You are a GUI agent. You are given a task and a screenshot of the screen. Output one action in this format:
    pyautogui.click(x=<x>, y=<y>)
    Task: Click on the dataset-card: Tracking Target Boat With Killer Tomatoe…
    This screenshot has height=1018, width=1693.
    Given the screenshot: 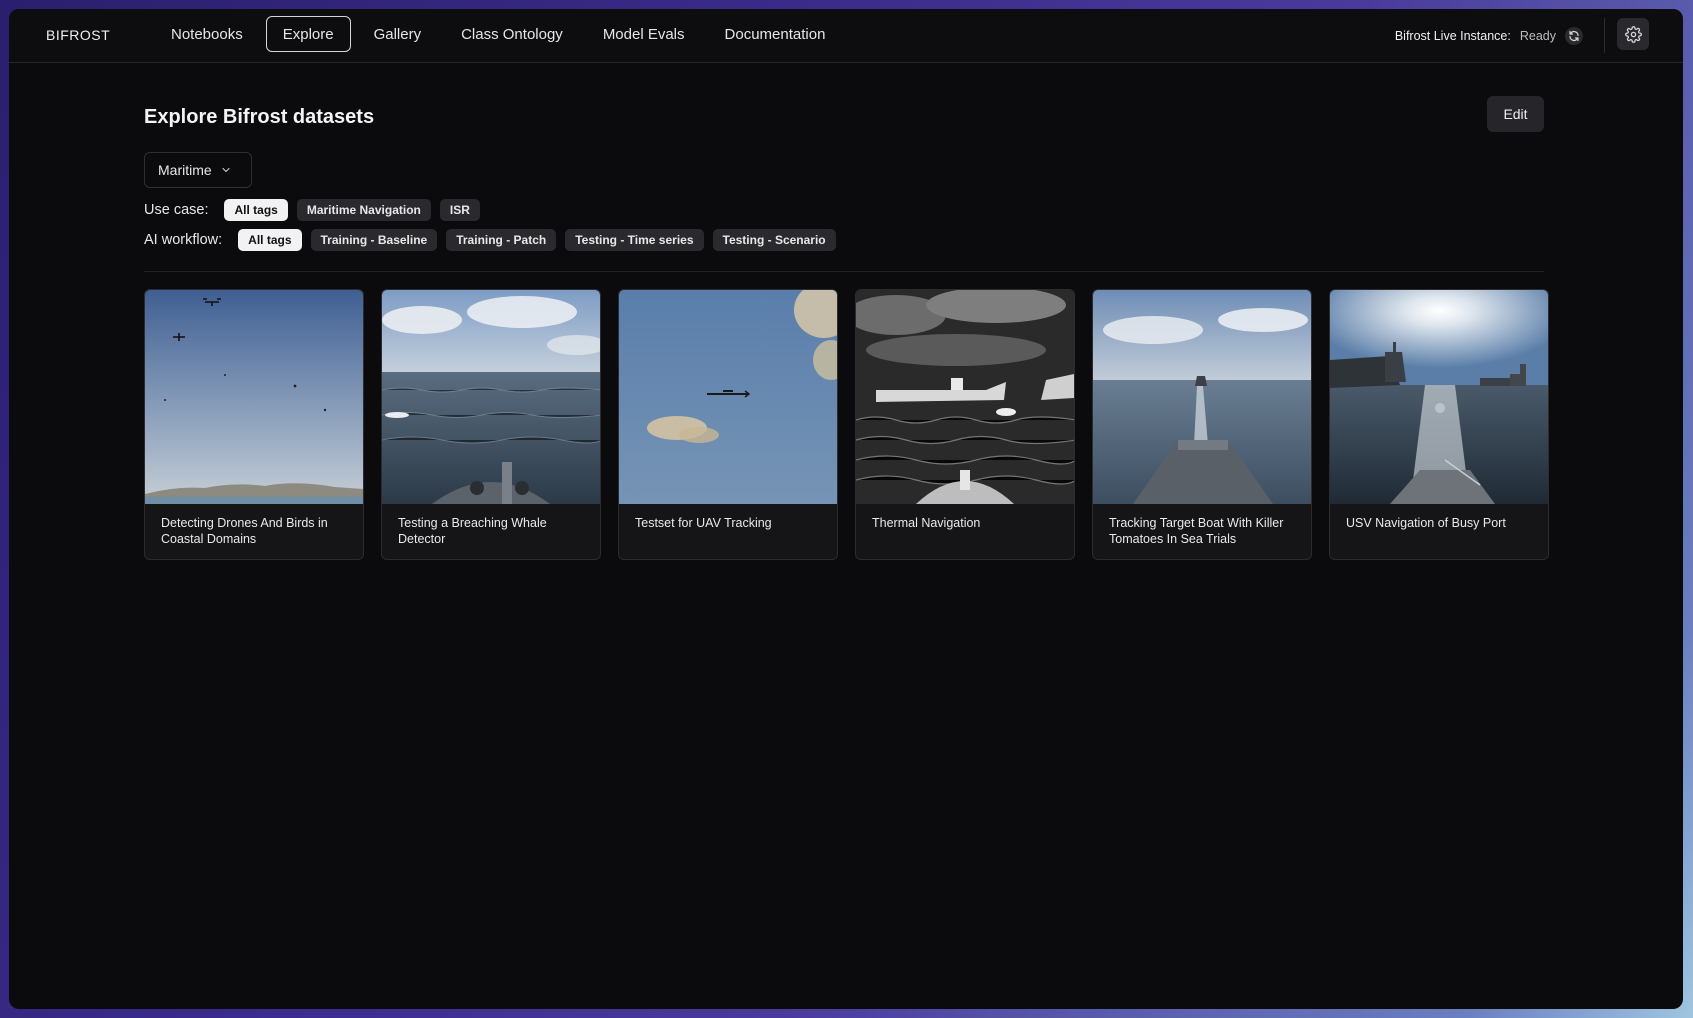 What is the action you would take?
    pyautogui.click(x=1202, y=424)
    